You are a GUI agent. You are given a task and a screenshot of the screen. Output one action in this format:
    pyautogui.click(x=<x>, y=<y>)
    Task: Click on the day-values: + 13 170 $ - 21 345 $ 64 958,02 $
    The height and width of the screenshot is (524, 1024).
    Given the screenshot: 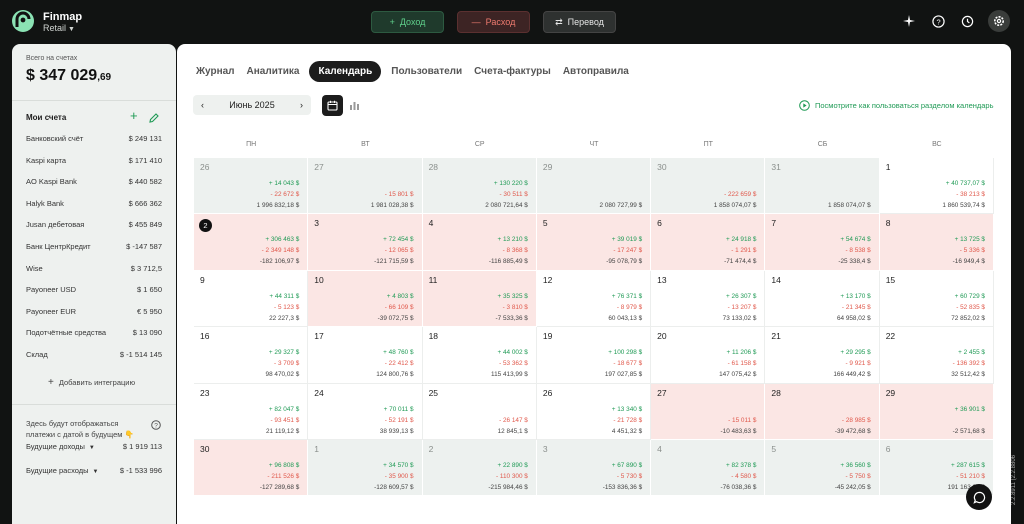 What is the action you would take?
    pyautogui.click(x=854, y=307)
    